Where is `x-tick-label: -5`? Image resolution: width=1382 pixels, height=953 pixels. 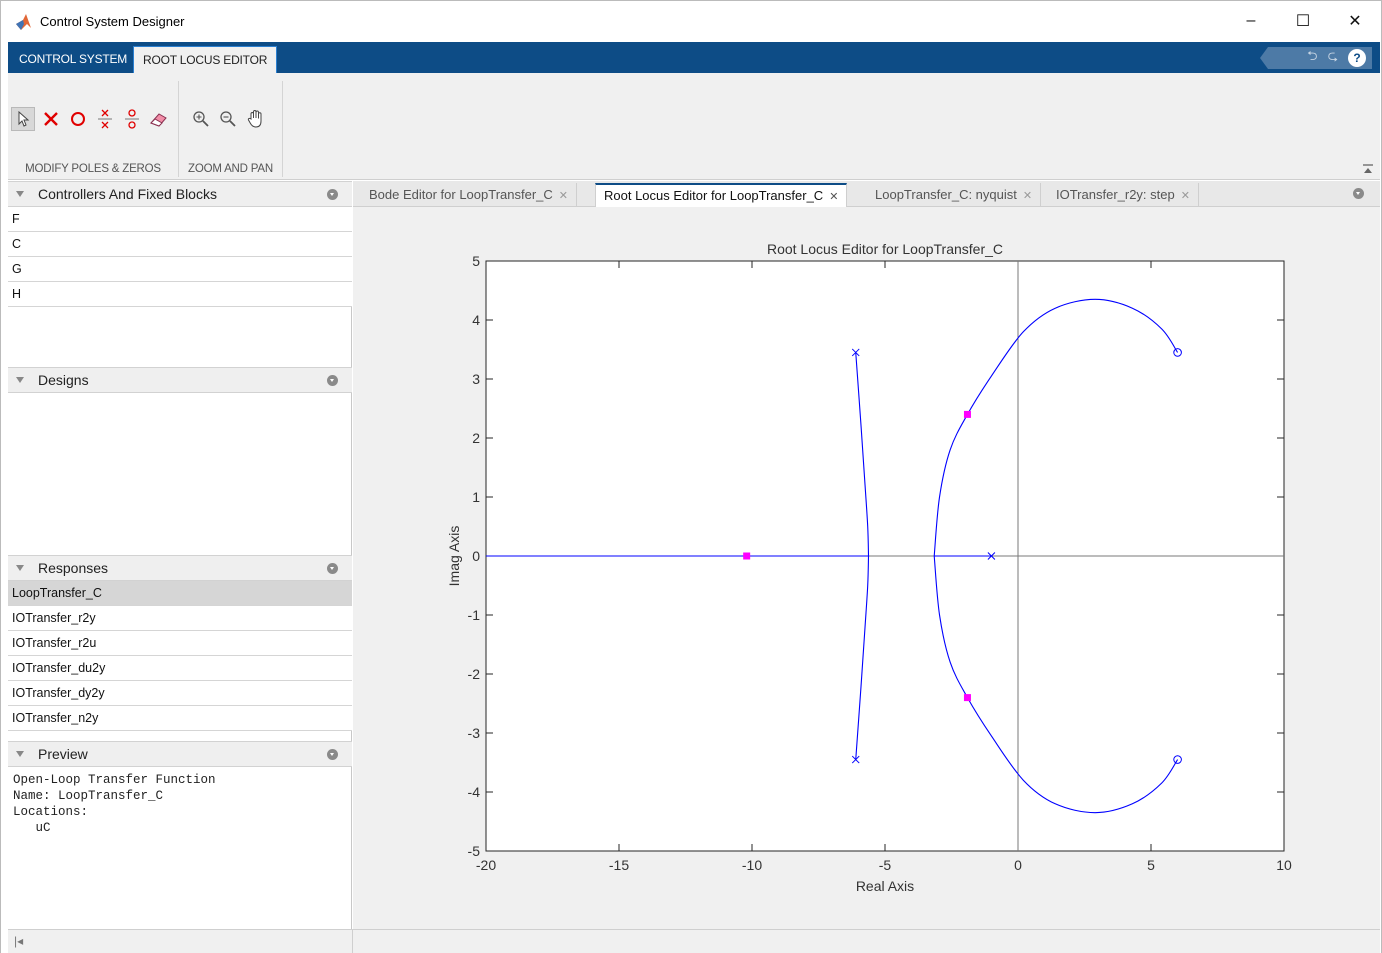
x-tick-label: -5 is located at coordinates (885, 865).